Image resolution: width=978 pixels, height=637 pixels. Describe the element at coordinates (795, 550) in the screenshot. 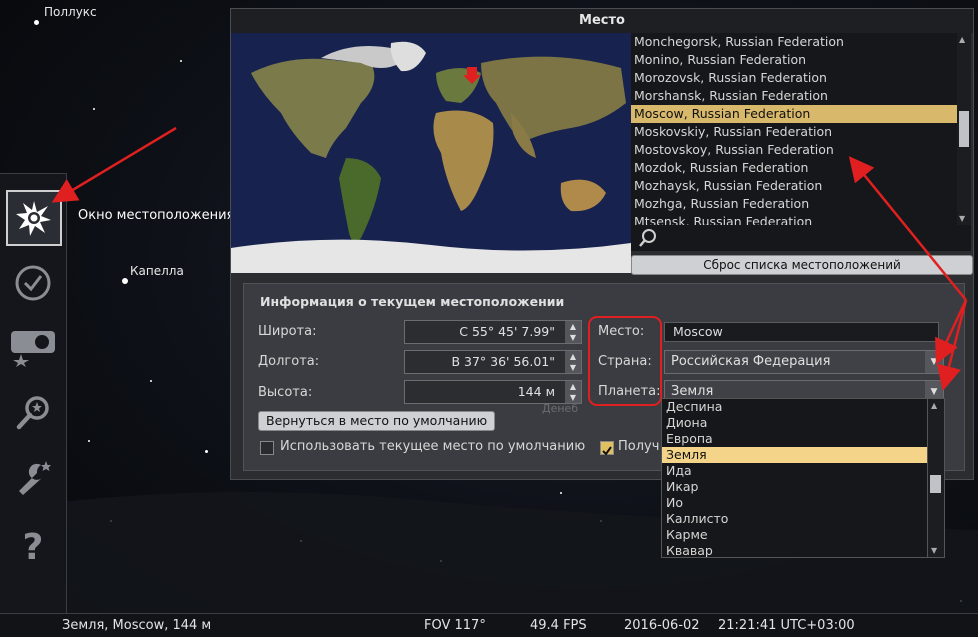

I see `planet-list-item: Квавар` at that location.